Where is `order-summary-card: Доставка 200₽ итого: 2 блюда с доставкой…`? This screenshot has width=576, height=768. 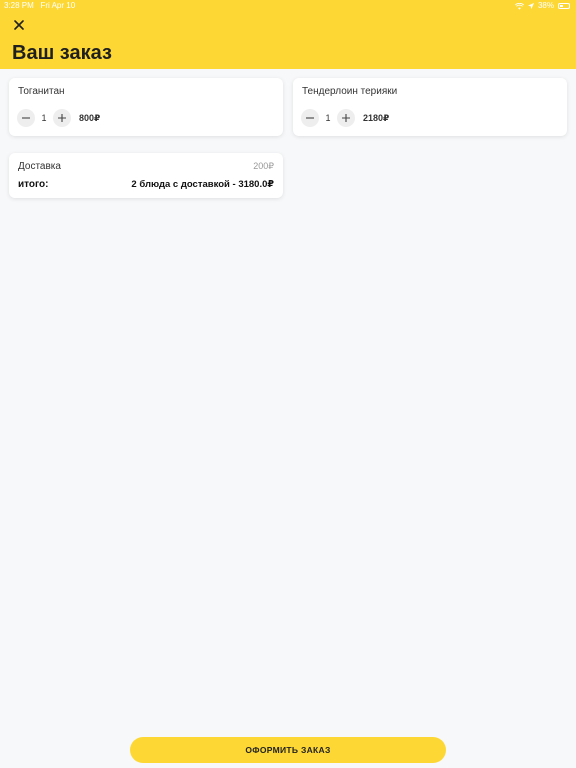
order-summary-card: Доставка 200₽ итого: 2 блюда с доставкой… is located at coordinates (146, 175).